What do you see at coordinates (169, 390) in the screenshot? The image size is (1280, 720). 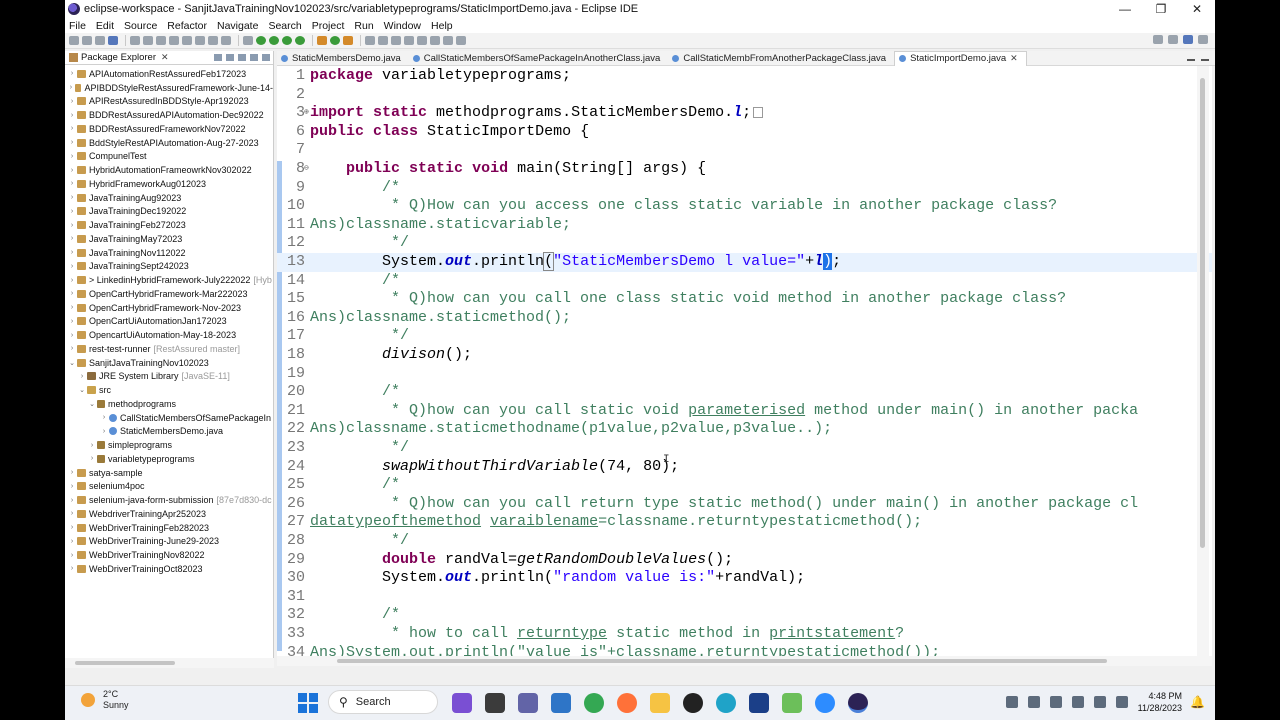 I see `tree-item: ⌄ src` at bounding box center [169, 390].